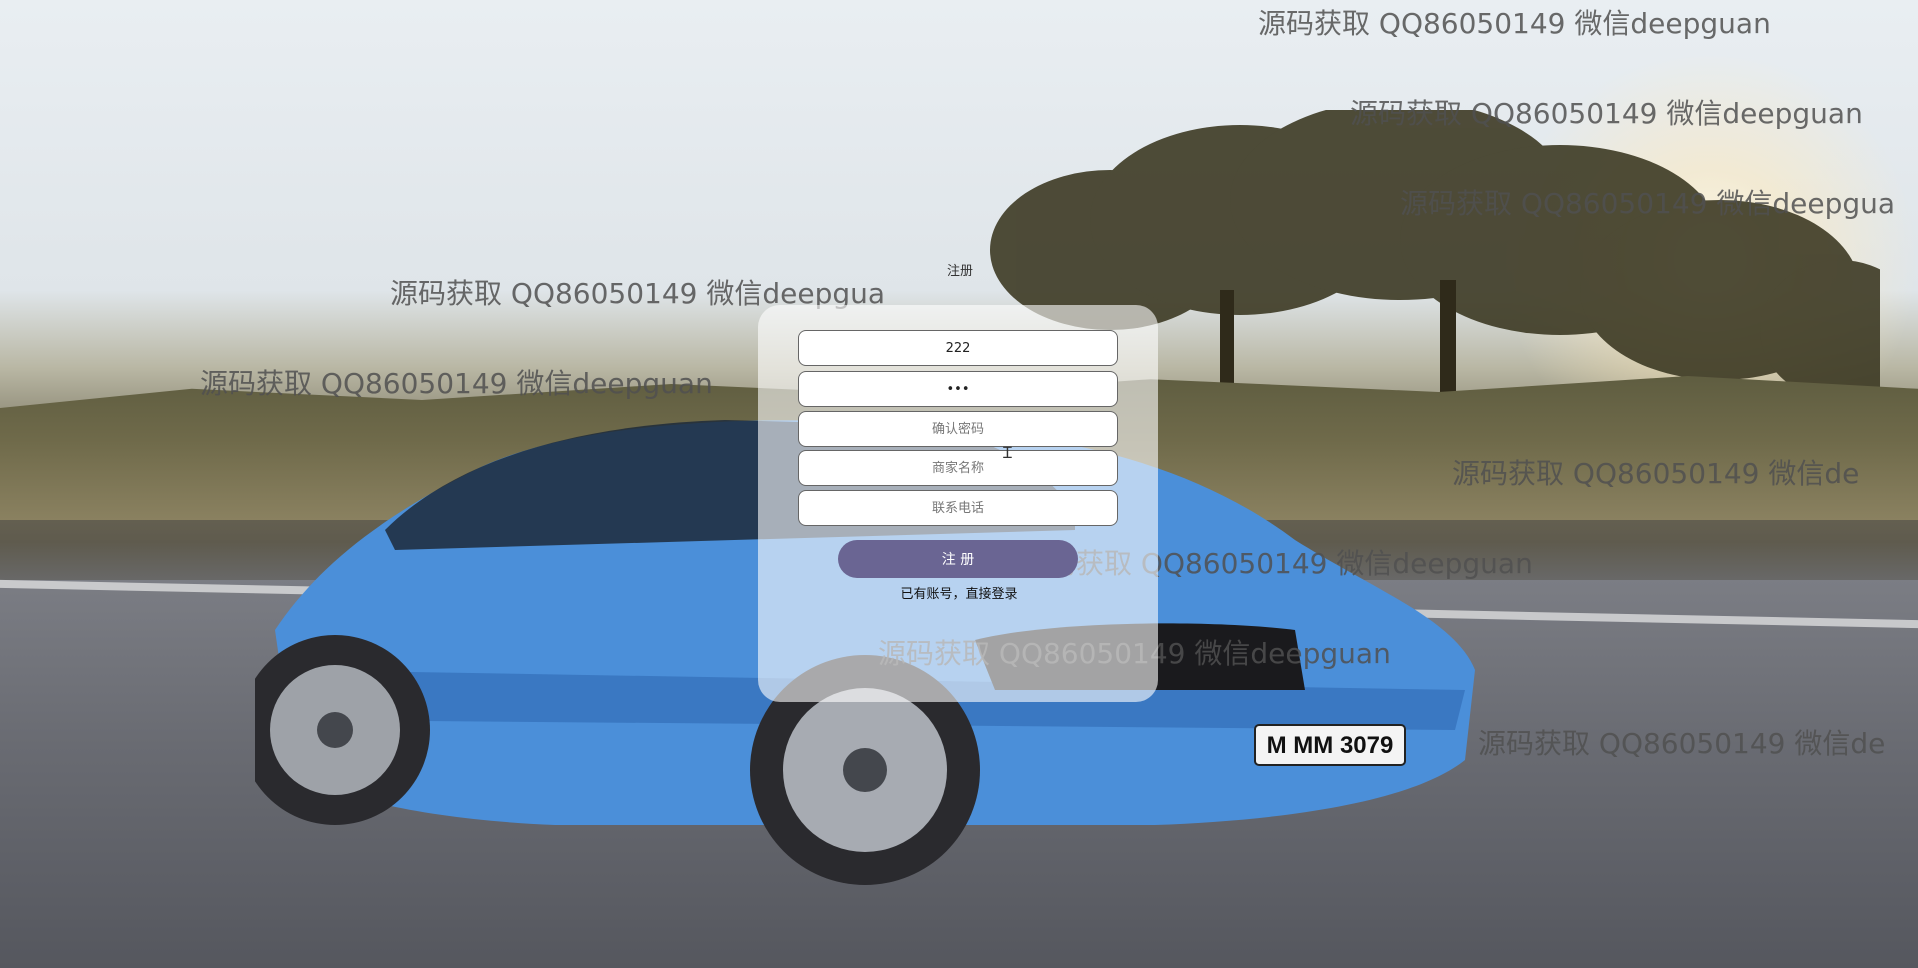 Image resolution: width=1918 pixels, height=968 pixels. I want to click on phone-field, so click(958, 508).